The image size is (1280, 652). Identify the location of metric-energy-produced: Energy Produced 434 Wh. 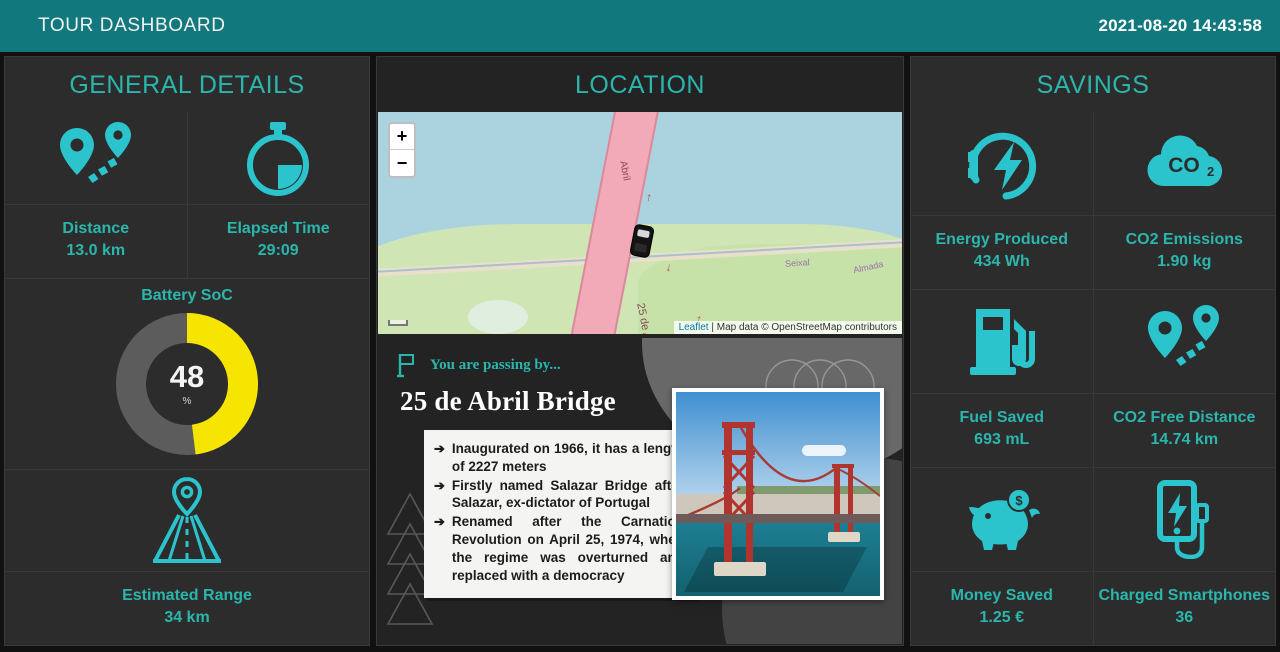
(1002, 200).